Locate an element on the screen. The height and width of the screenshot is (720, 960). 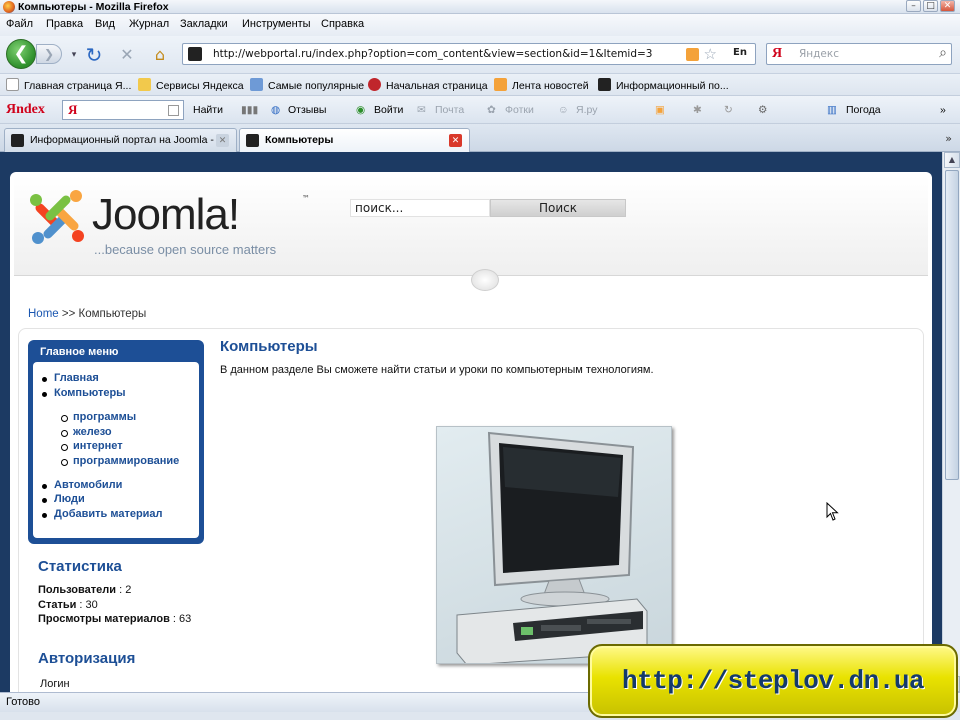
share-icon: ✱ is located at coordinates (697, 110).